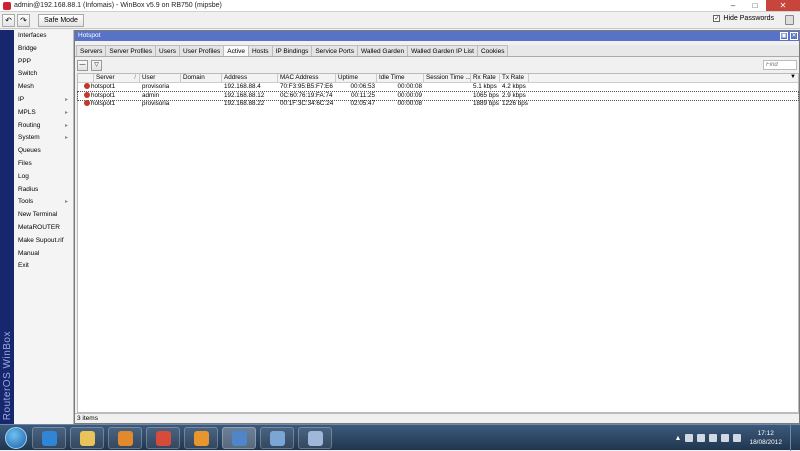 This screenshot has width=800, height=451. What do you see at coordinates (260, 50) in the screenshot?
I see `tab-hosts: Hosts` at bounding box center [260, 50].